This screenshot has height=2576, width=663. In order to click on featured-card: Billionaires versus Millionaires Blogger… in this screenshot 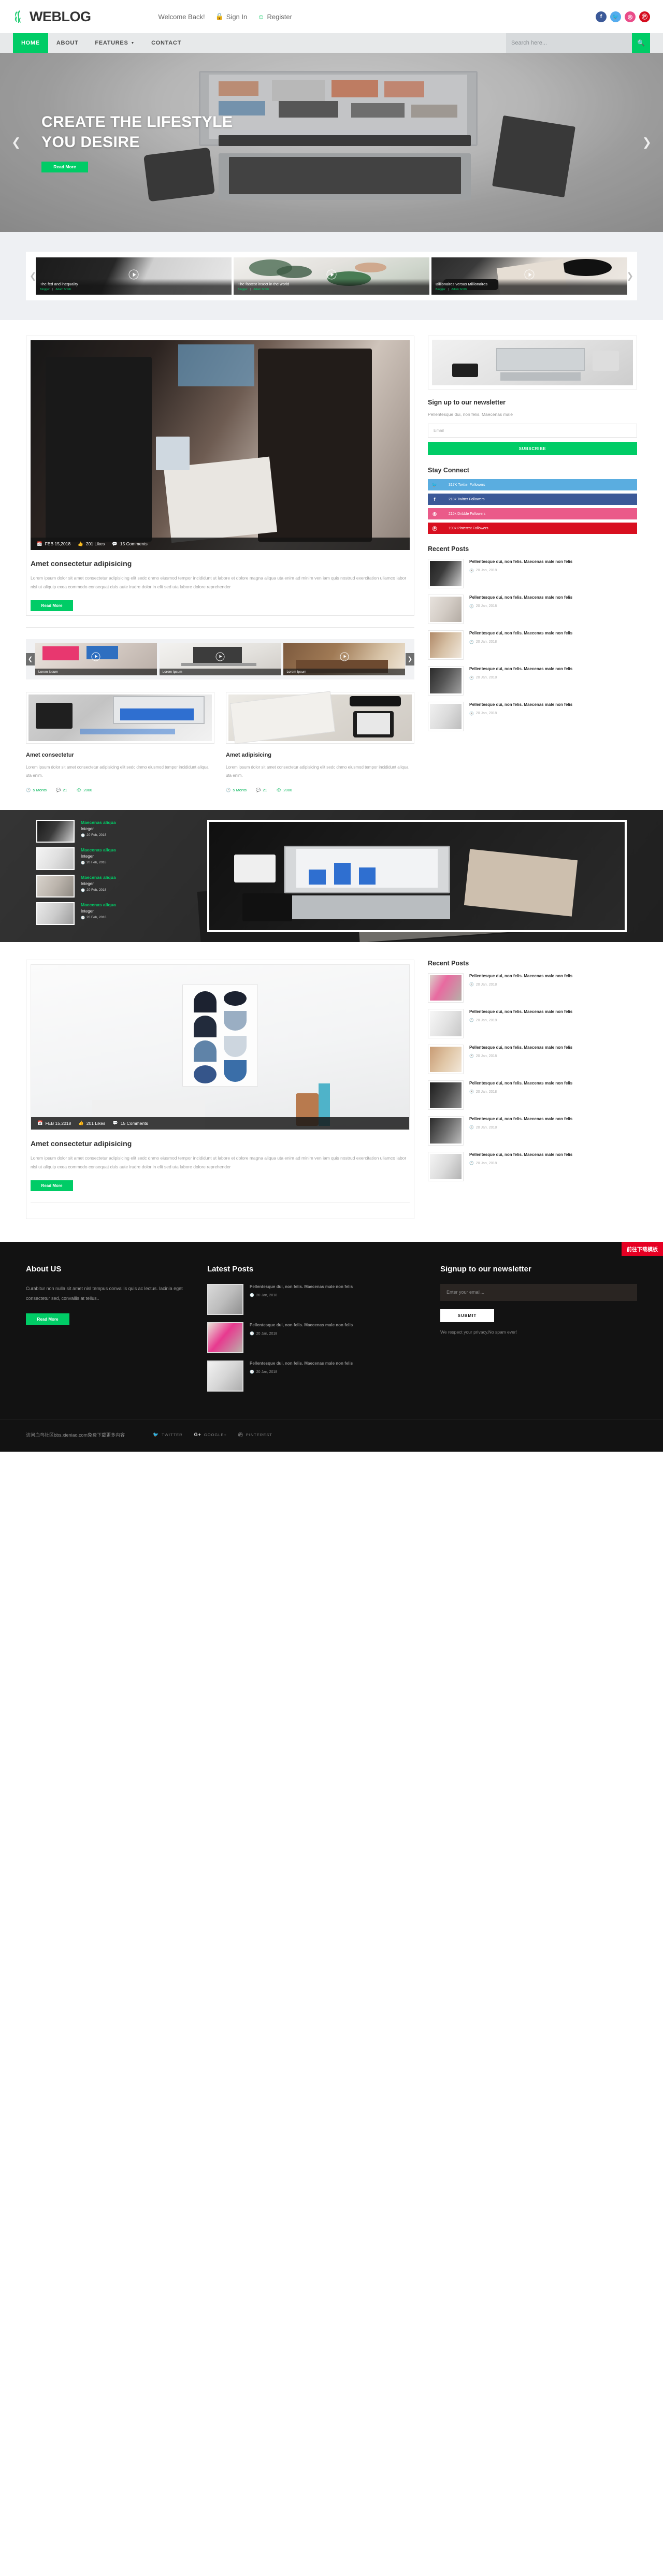, I will do `click(529, 276)`.